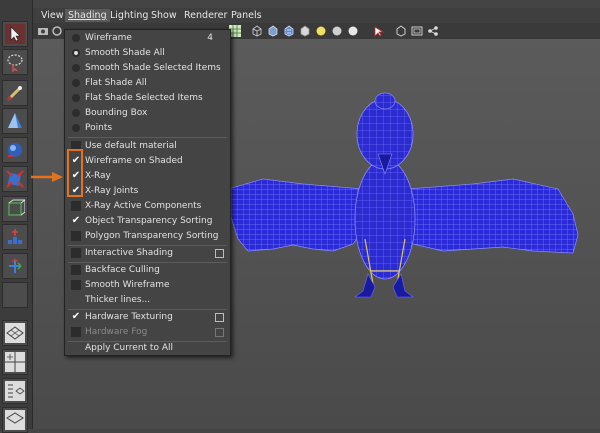  I want to click on menu-item-object-transparency-sorting: ✔ Object Transparency Sorting, so click(147, 221).